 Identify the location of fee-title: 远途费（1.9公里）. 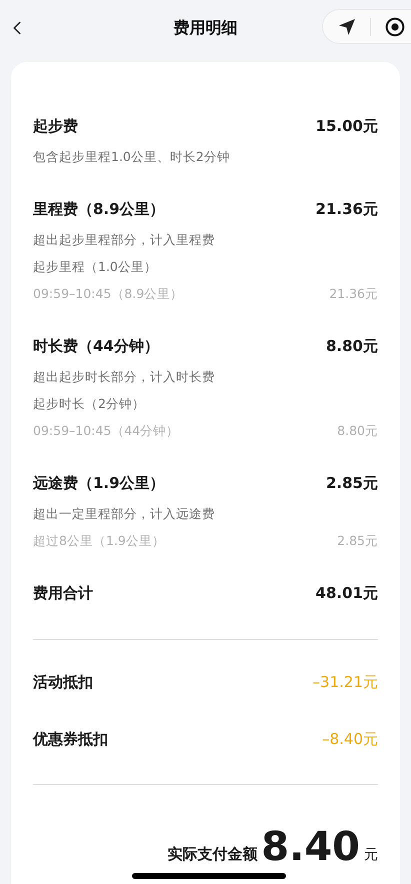
(99, 483).